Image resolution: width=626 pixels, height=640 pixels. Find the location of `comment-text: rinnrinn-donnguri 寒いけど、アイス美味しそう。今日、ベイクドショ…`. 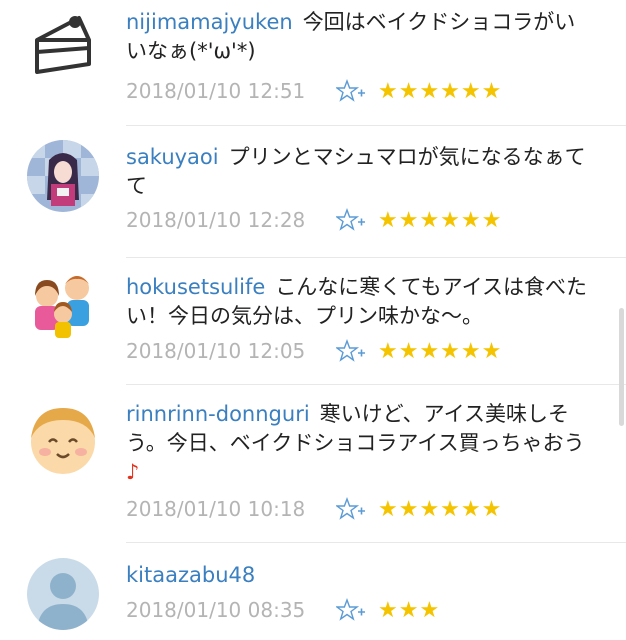

comment-text: rinnrinn-donnguri 寒いけど、アイス美味しそう。今日、ベイクドショ… is located at coordinates (361, 443).